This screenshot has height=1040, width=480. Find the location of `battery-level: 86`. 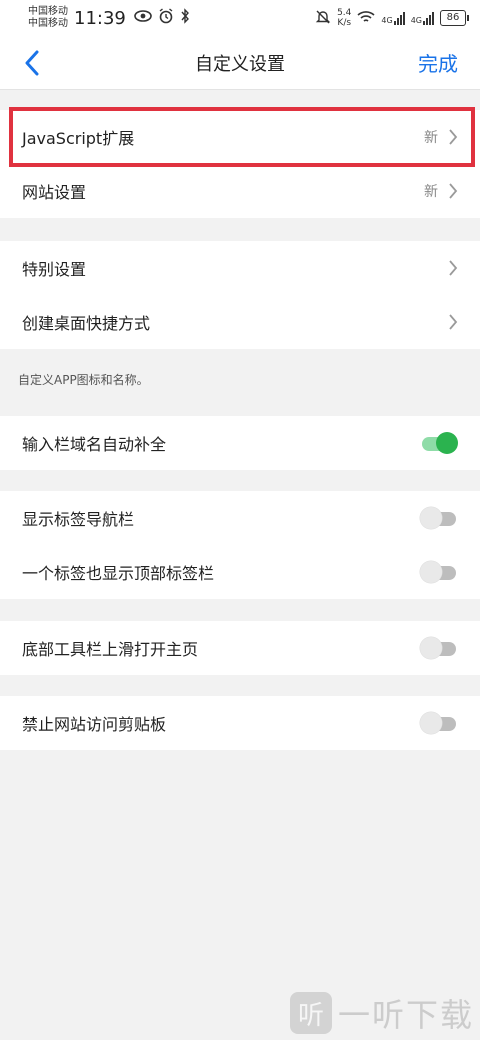

battery-level: 86 is located at coordinates (453, 17).